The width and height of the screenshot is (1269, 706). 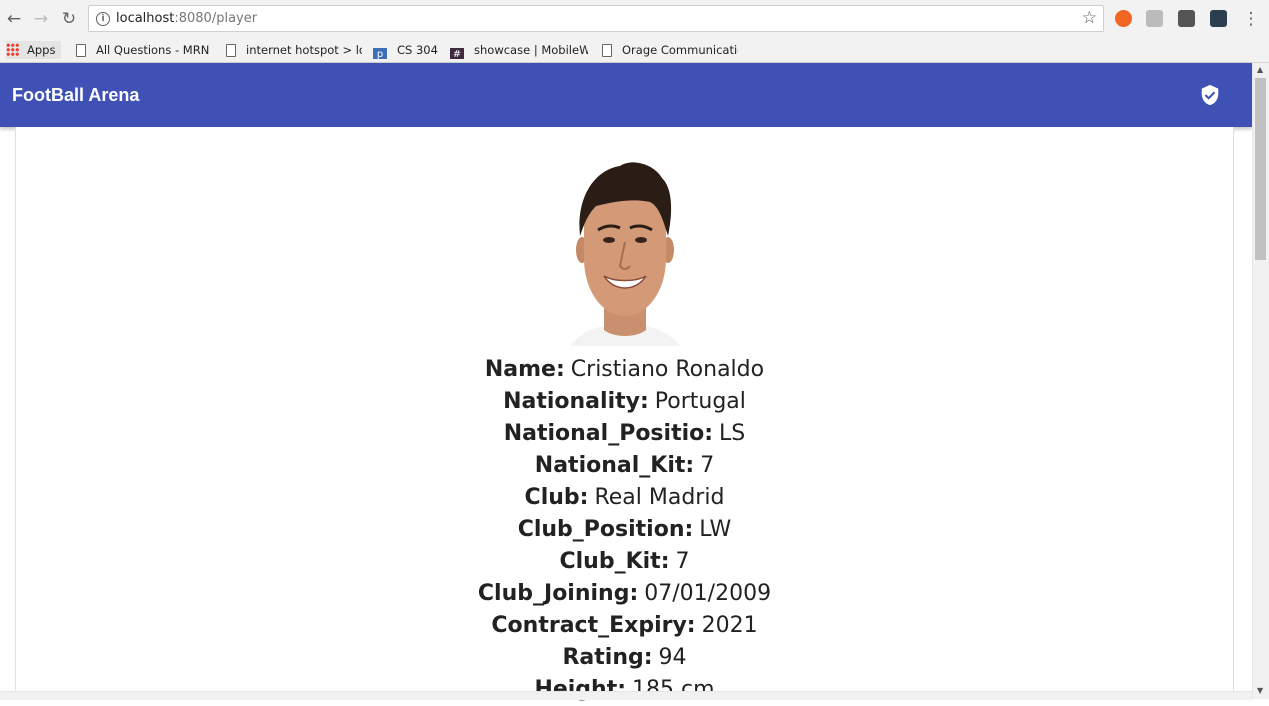 I want to click on detail-label: Club_Position:, so click(x=605, y=529).